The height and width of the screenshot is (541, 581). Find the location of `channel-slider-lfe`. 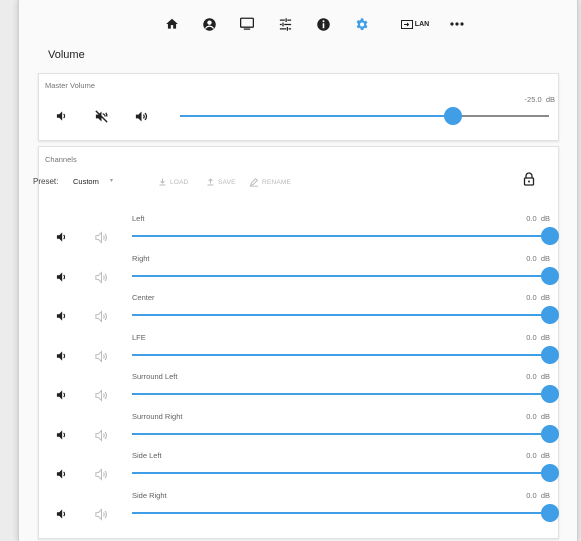

channel-slider-lfe is located at coordinates (345, 354).